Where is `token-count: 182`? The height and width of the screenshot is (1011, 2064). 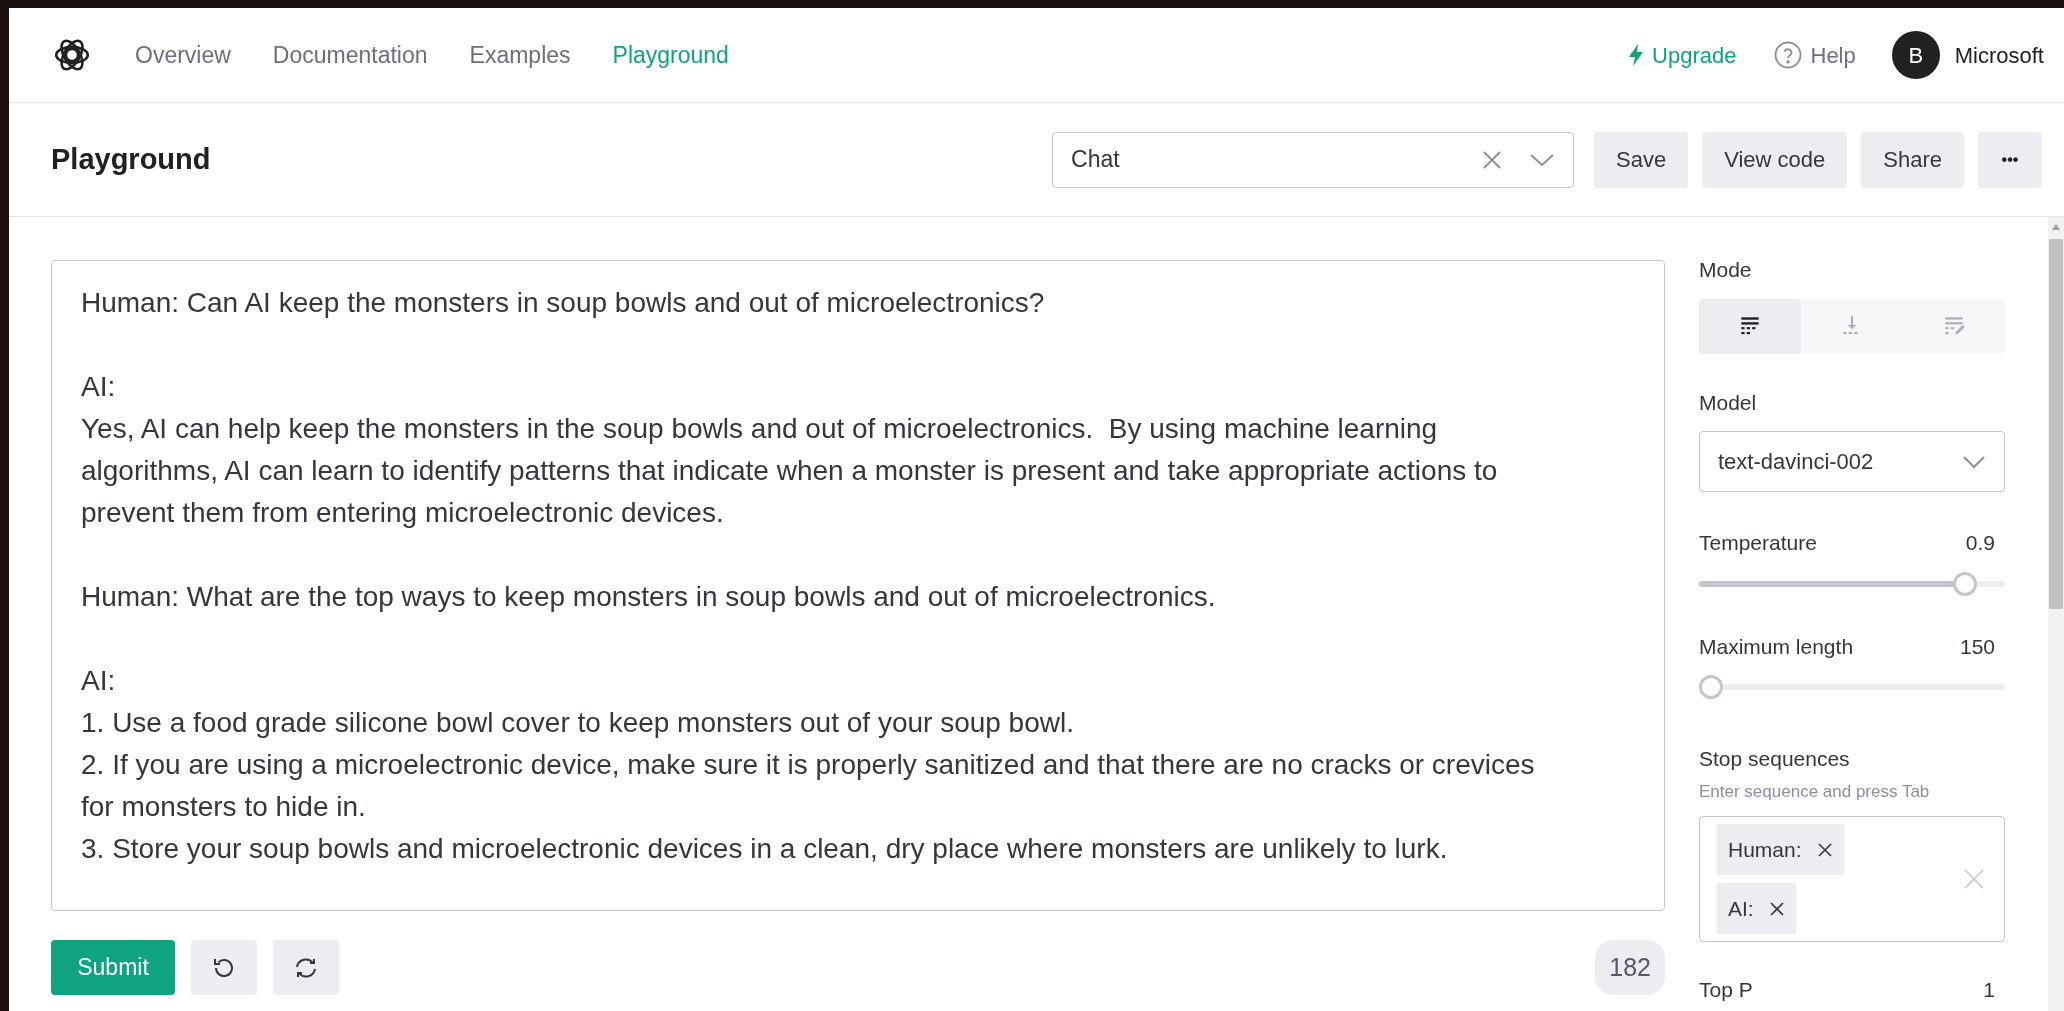
token-count: 182 is located at coordinates (1630, 967).